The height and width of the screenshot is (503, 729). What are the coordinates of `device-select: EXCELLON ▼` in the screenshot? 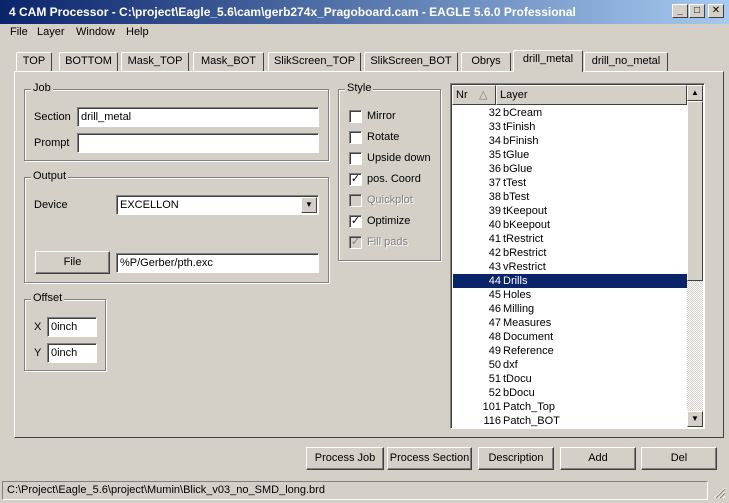 It's located at (217, 205).